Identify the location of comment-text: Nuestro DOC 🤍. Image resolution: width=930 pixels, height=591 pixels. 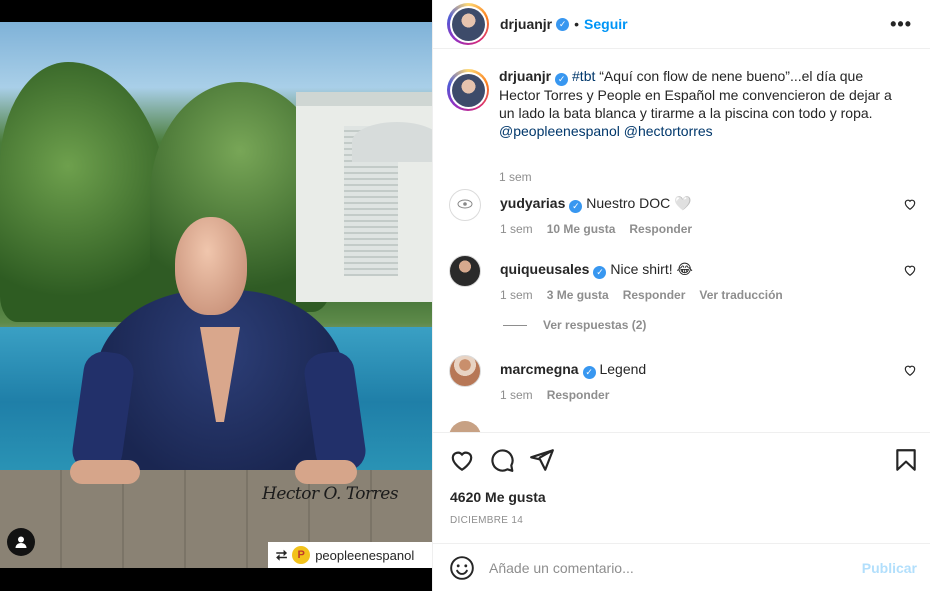
(639, 203).